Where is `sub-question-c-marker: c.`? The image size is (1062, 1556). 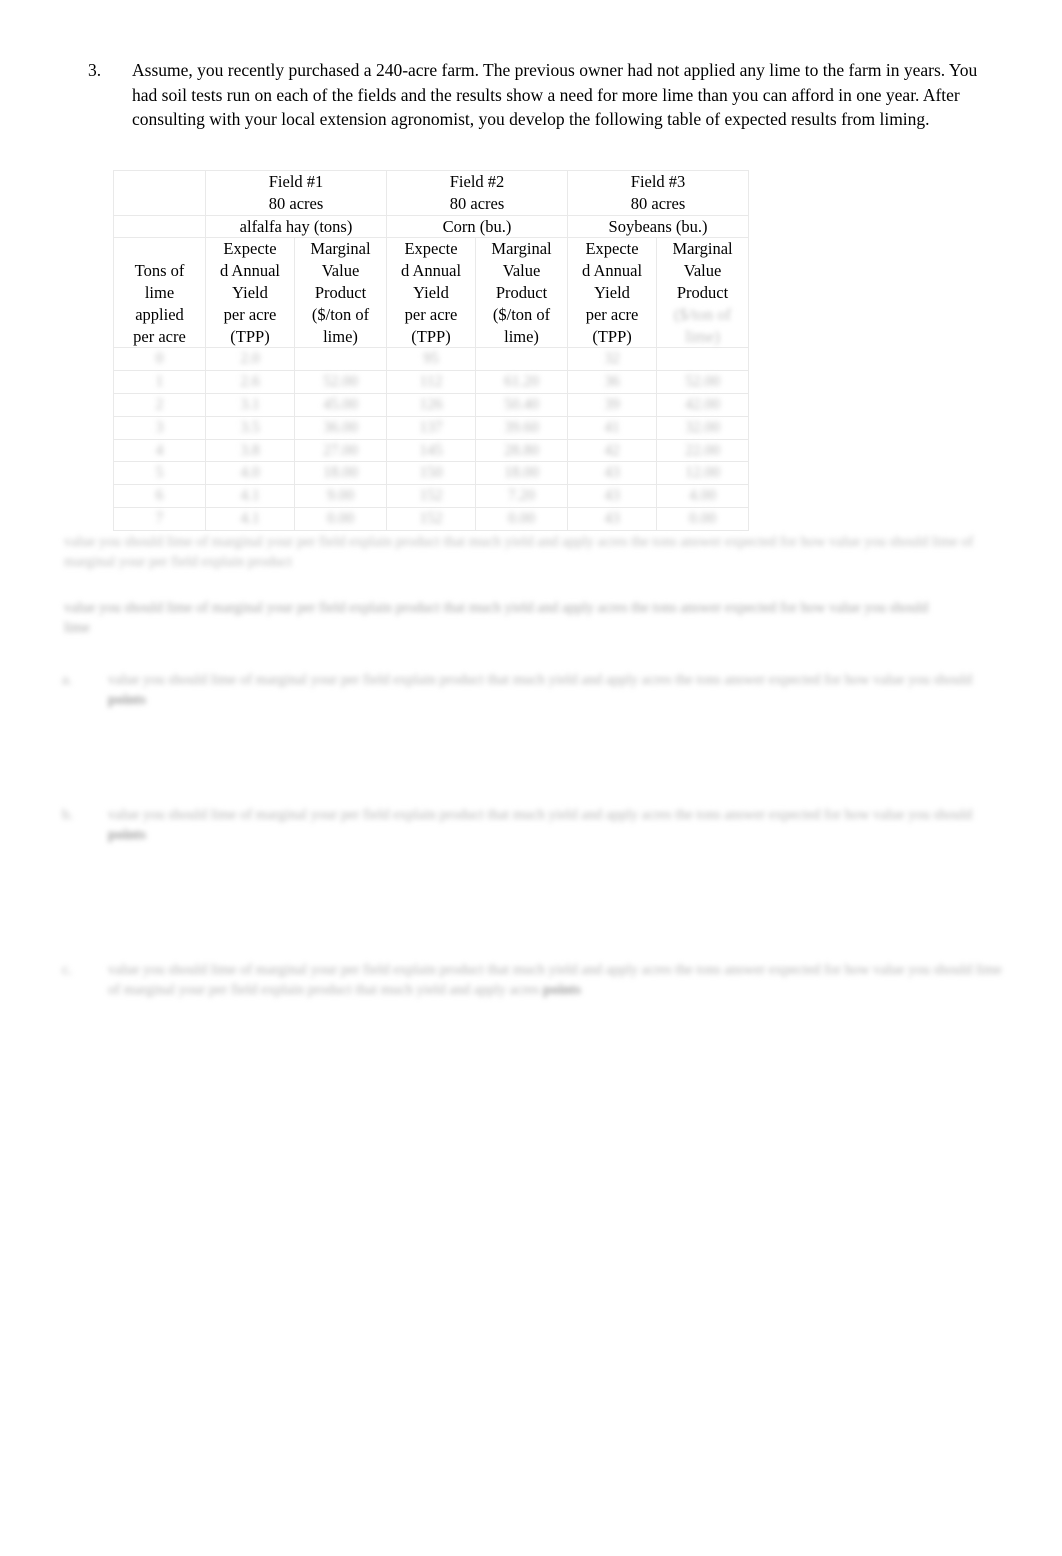 sub-question-c-marker: c. is located at coordinates (67, 970).